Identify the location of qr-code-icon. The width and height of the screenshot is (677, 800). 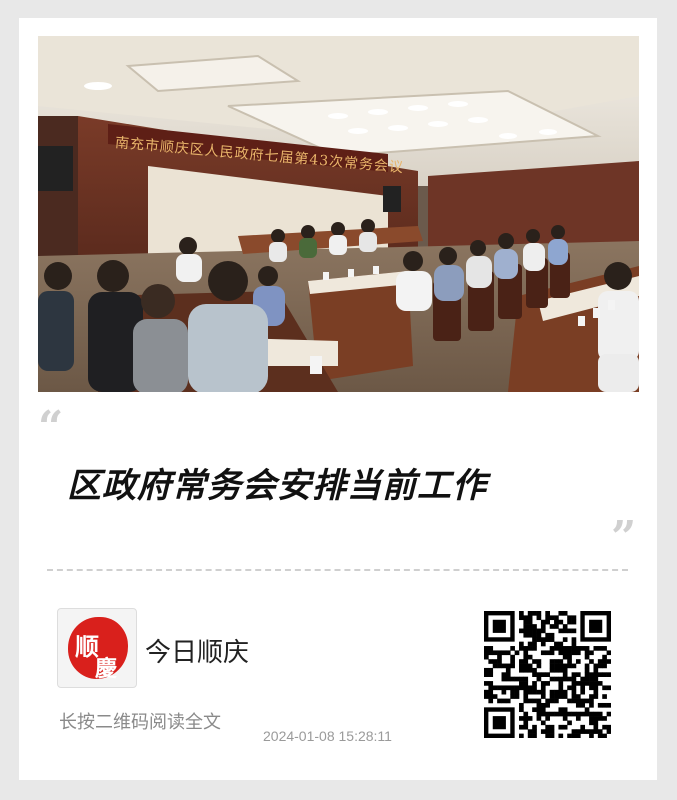
(548, 675).